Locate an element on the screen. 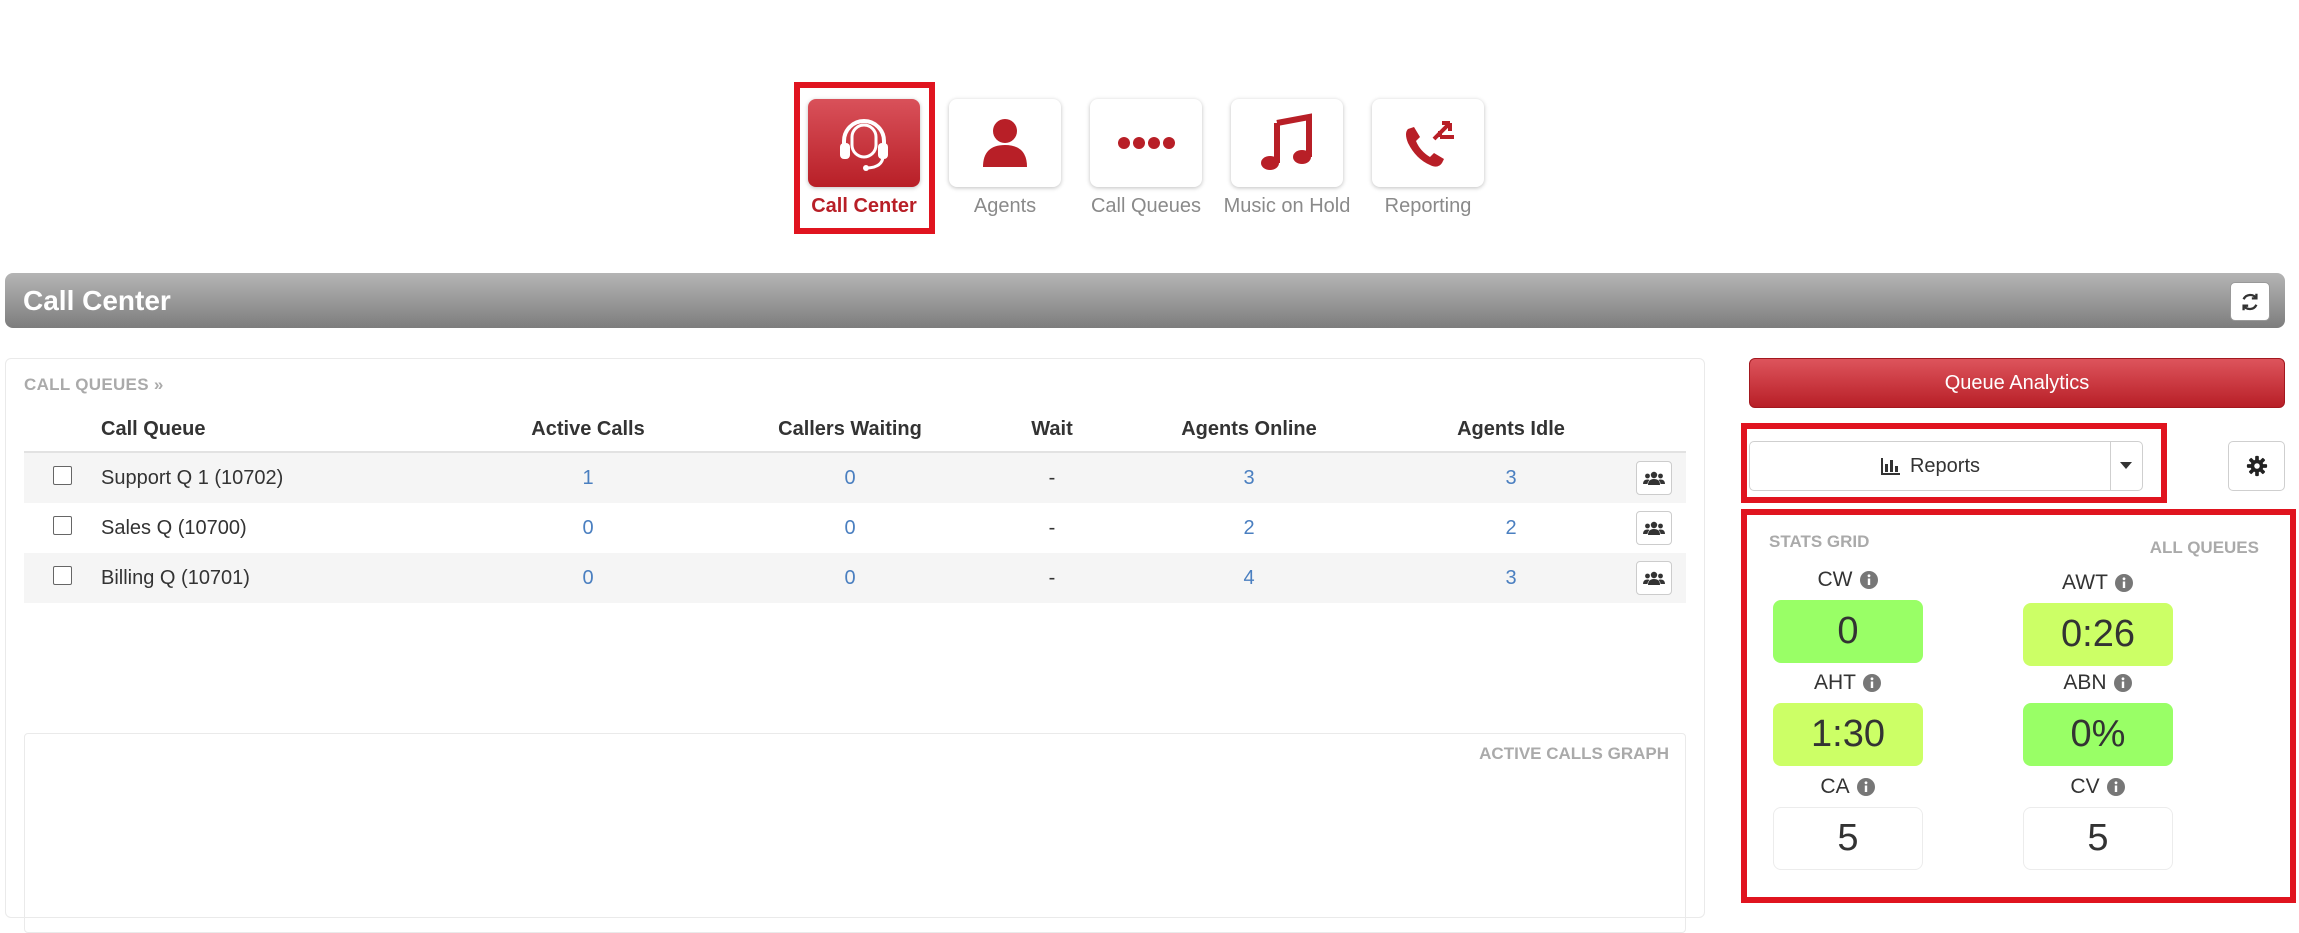 Image resolution: width=2299 pixels, height=933 pixels. stat-ca: CA 5 is located at coordinates (1848, 821).